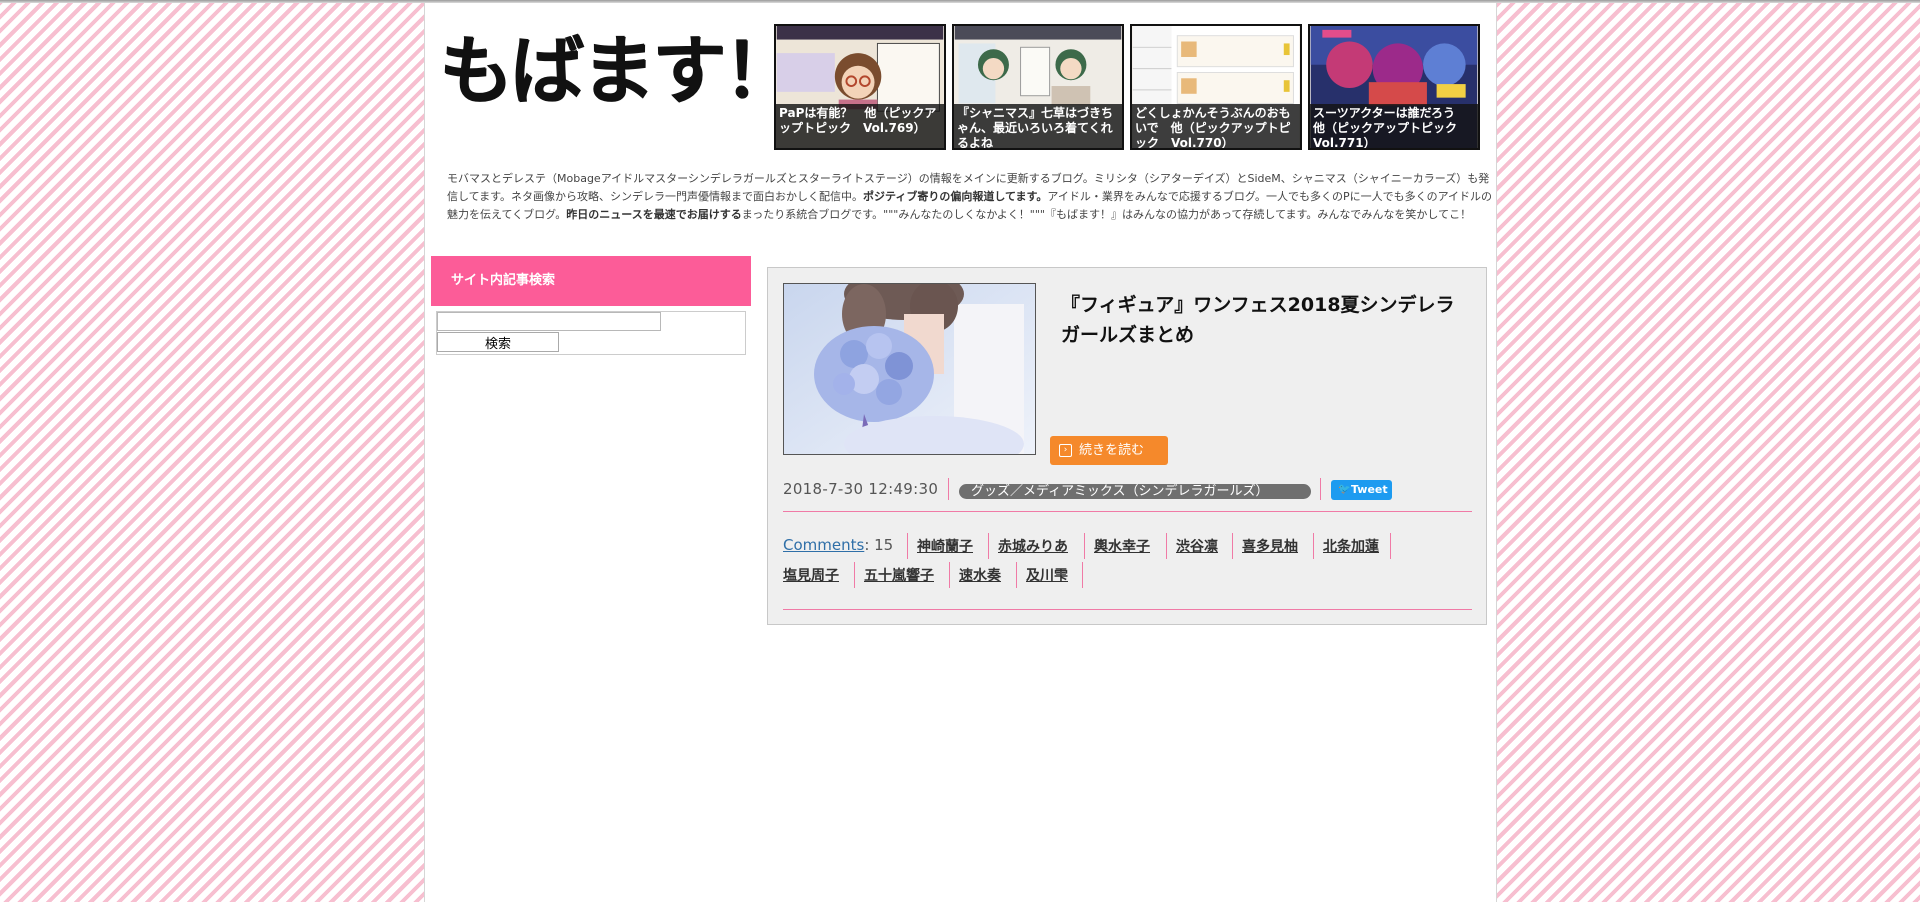  What do you see at coordinates (1216, 87) in the screenshot?
I see `pickup-item-3: どくしょかんそうぶんのおもいで 他（ピックアップトピック Vol.770）` at bounding box center [1216, 87].